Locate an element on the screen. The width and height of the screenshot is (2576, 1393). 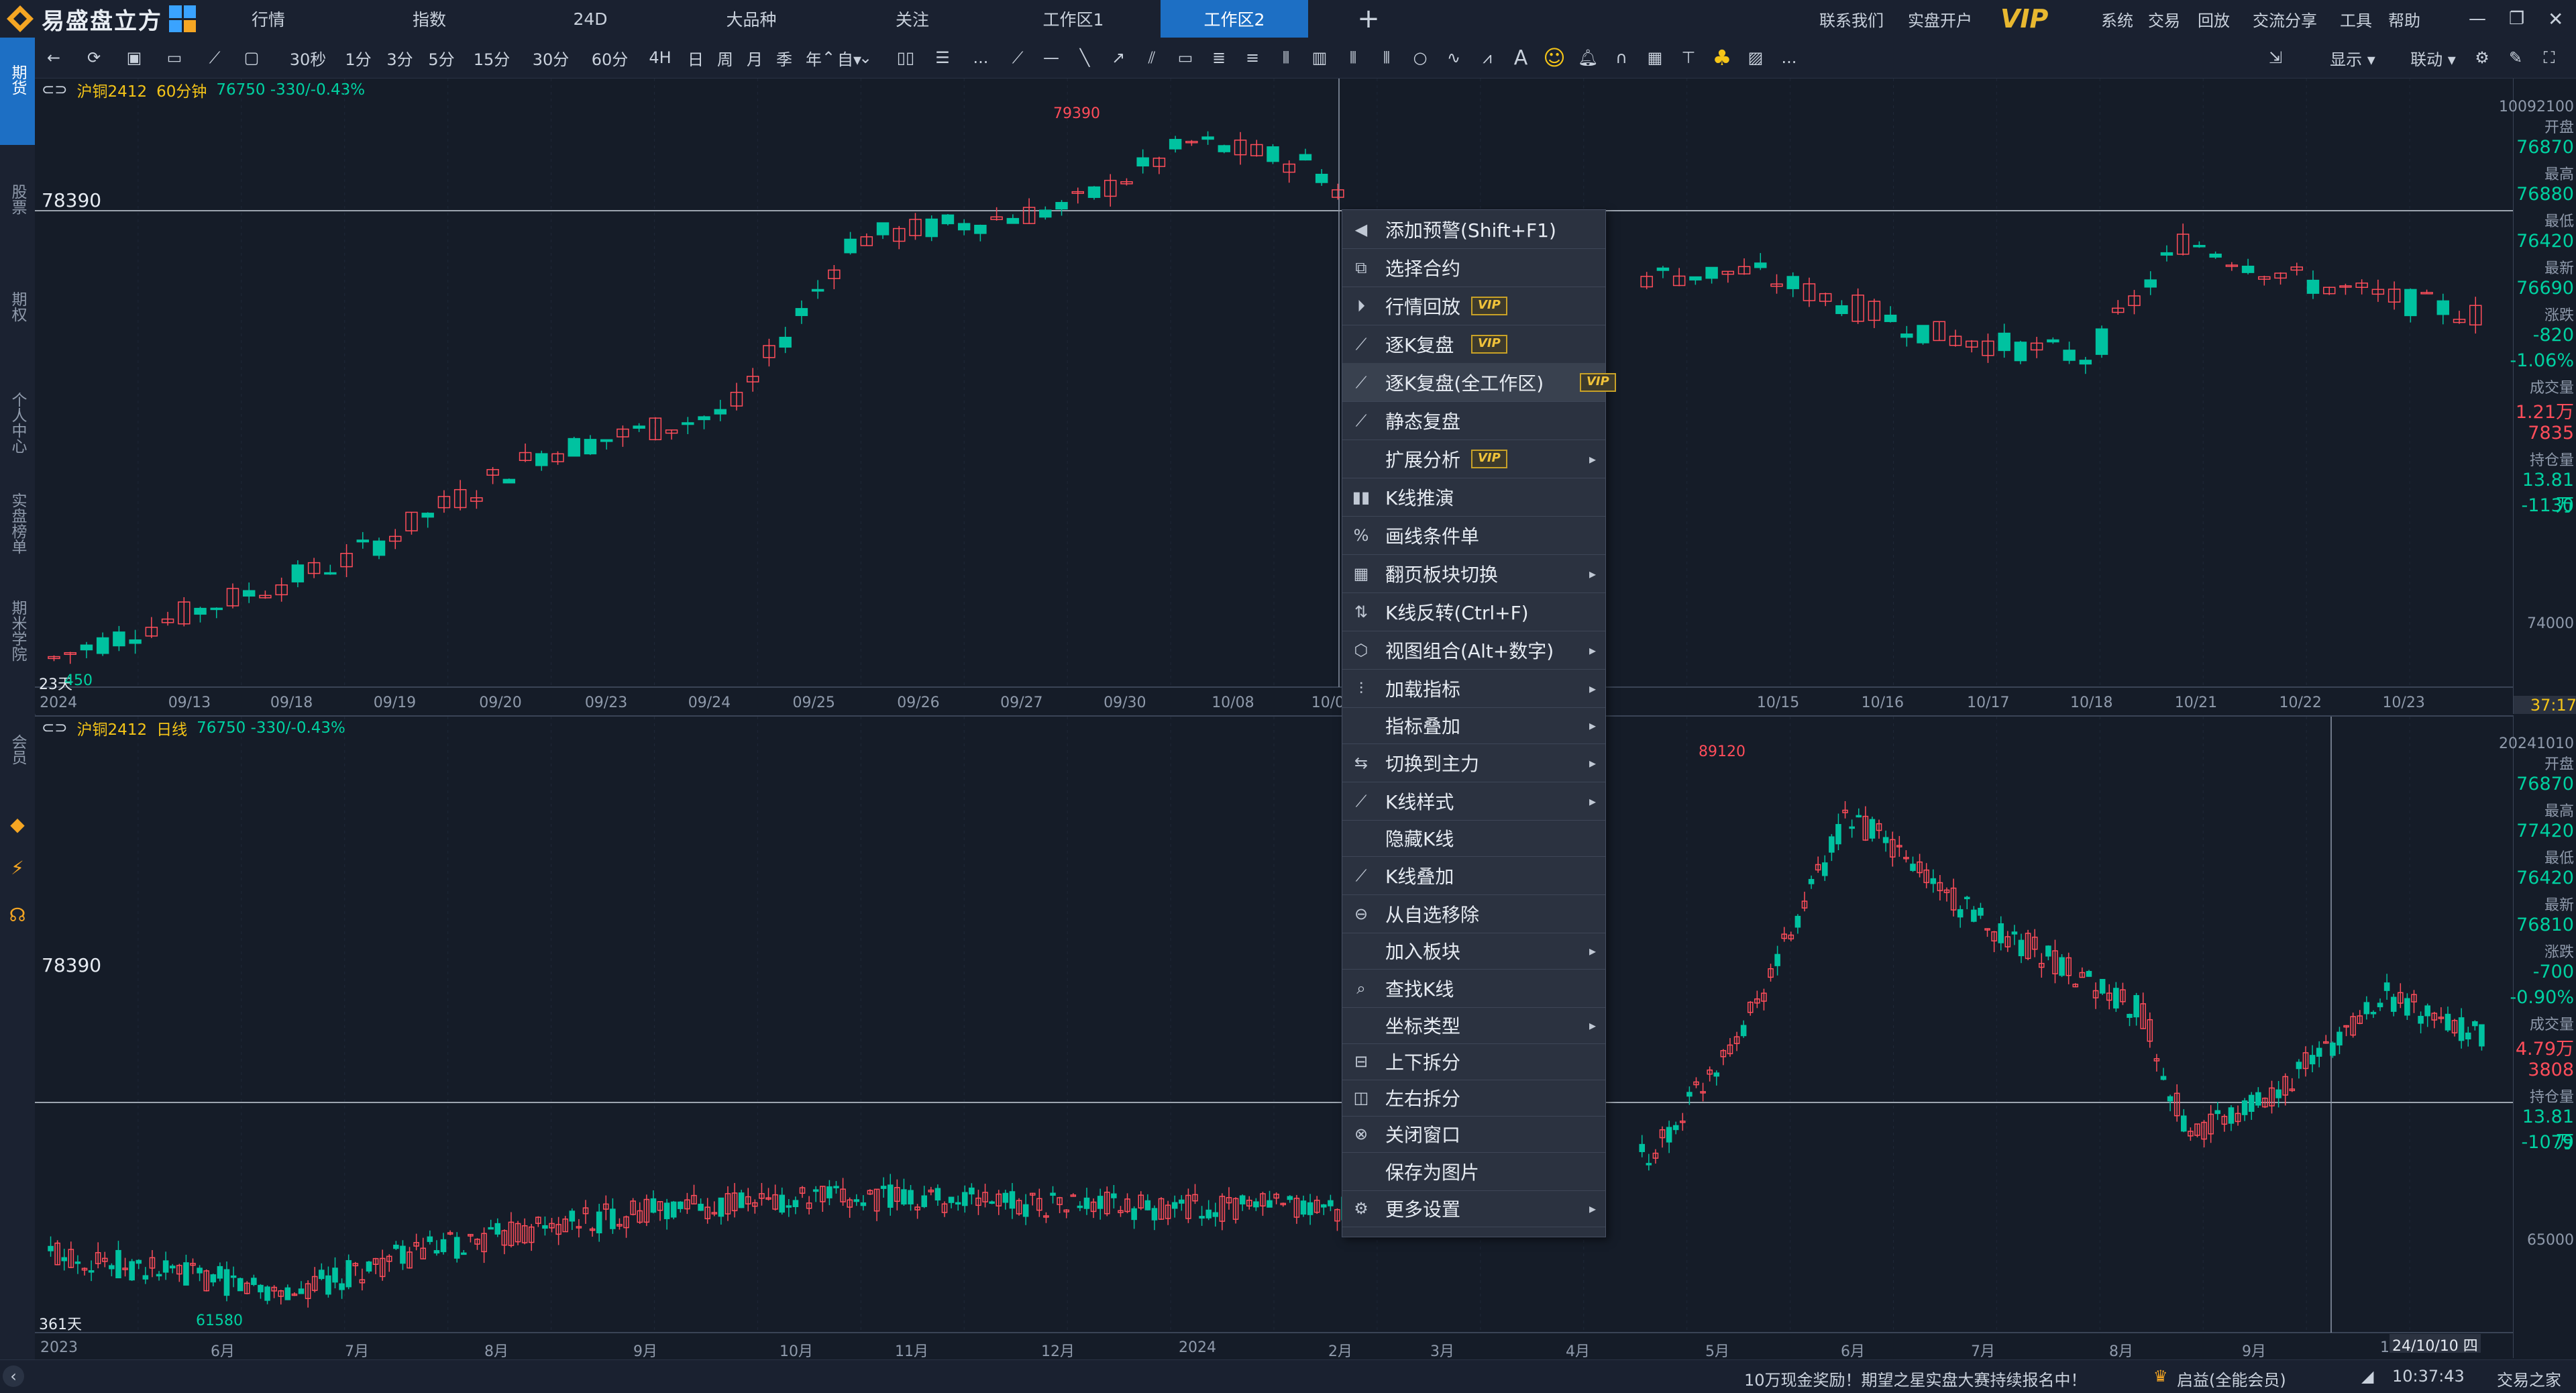
context-menu-item: ◀ 添加预警(Shift+F1) is located at coordinates (1473, 229).